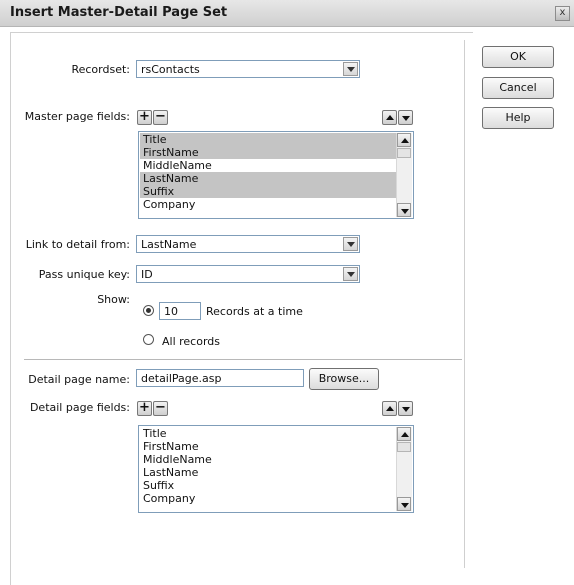  I want to click on master-add-field-button: +, so click(144, 117).